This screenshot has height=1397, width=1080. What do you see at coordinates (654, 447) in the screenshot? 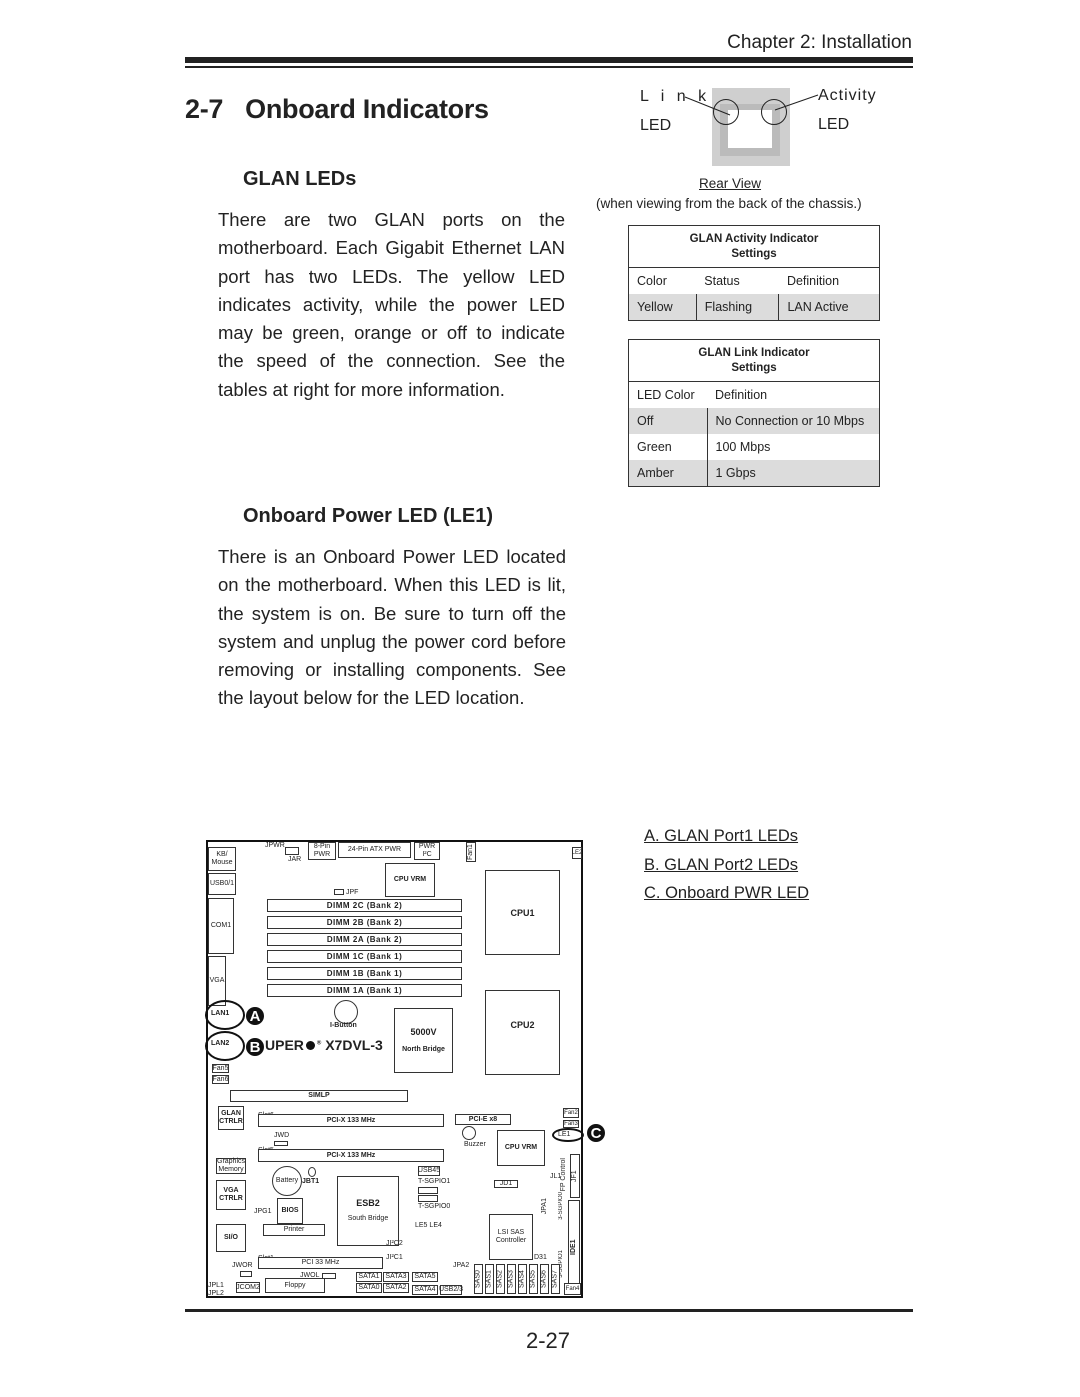
I see `table-cell: Green` at bounding box center [654, 447].